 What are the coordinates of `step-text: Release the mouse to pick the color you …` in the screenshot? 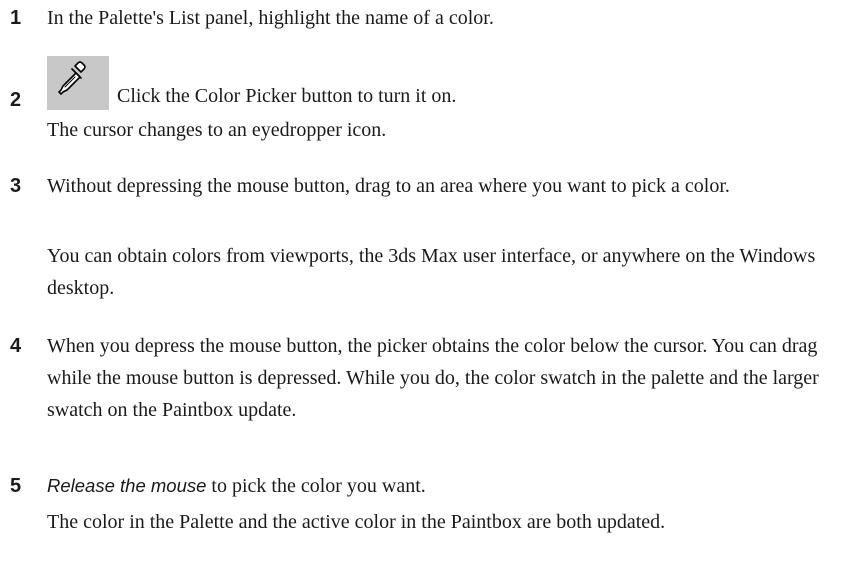 It's located at (442, 486).